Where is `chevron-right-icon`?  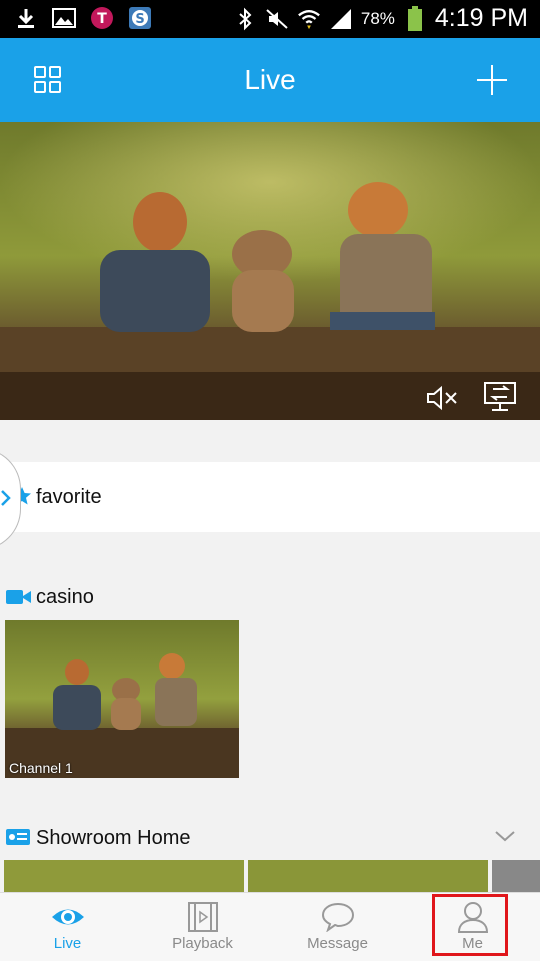 chevron-right-icon is located at coordinates (6, 498).